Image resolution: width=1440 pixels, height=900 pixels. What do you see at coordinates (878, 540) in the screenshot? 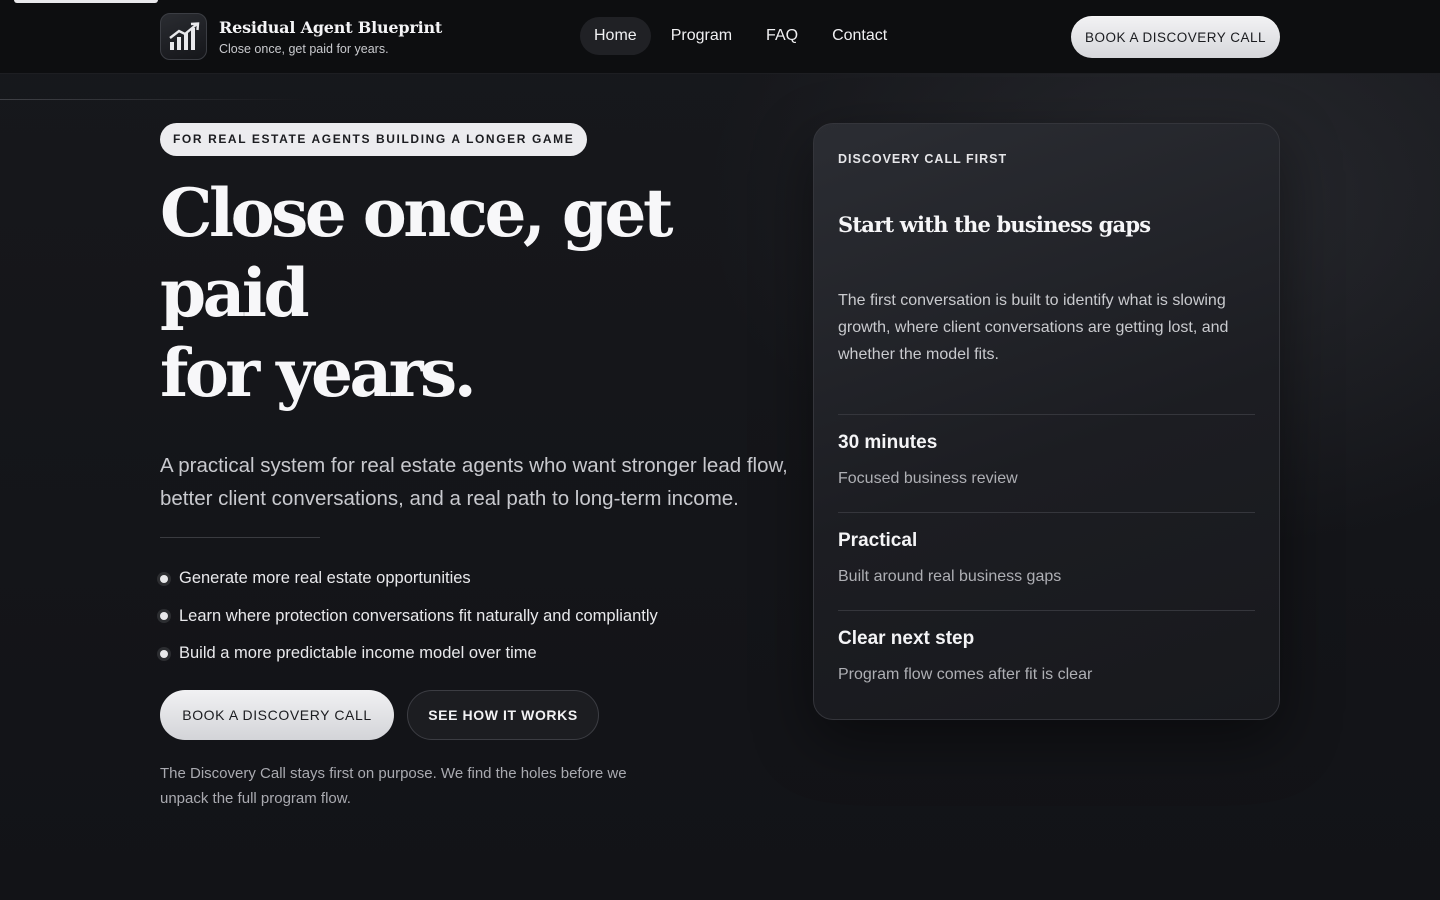
I see `stat-title: Practical` at bounding box center [878, 540].